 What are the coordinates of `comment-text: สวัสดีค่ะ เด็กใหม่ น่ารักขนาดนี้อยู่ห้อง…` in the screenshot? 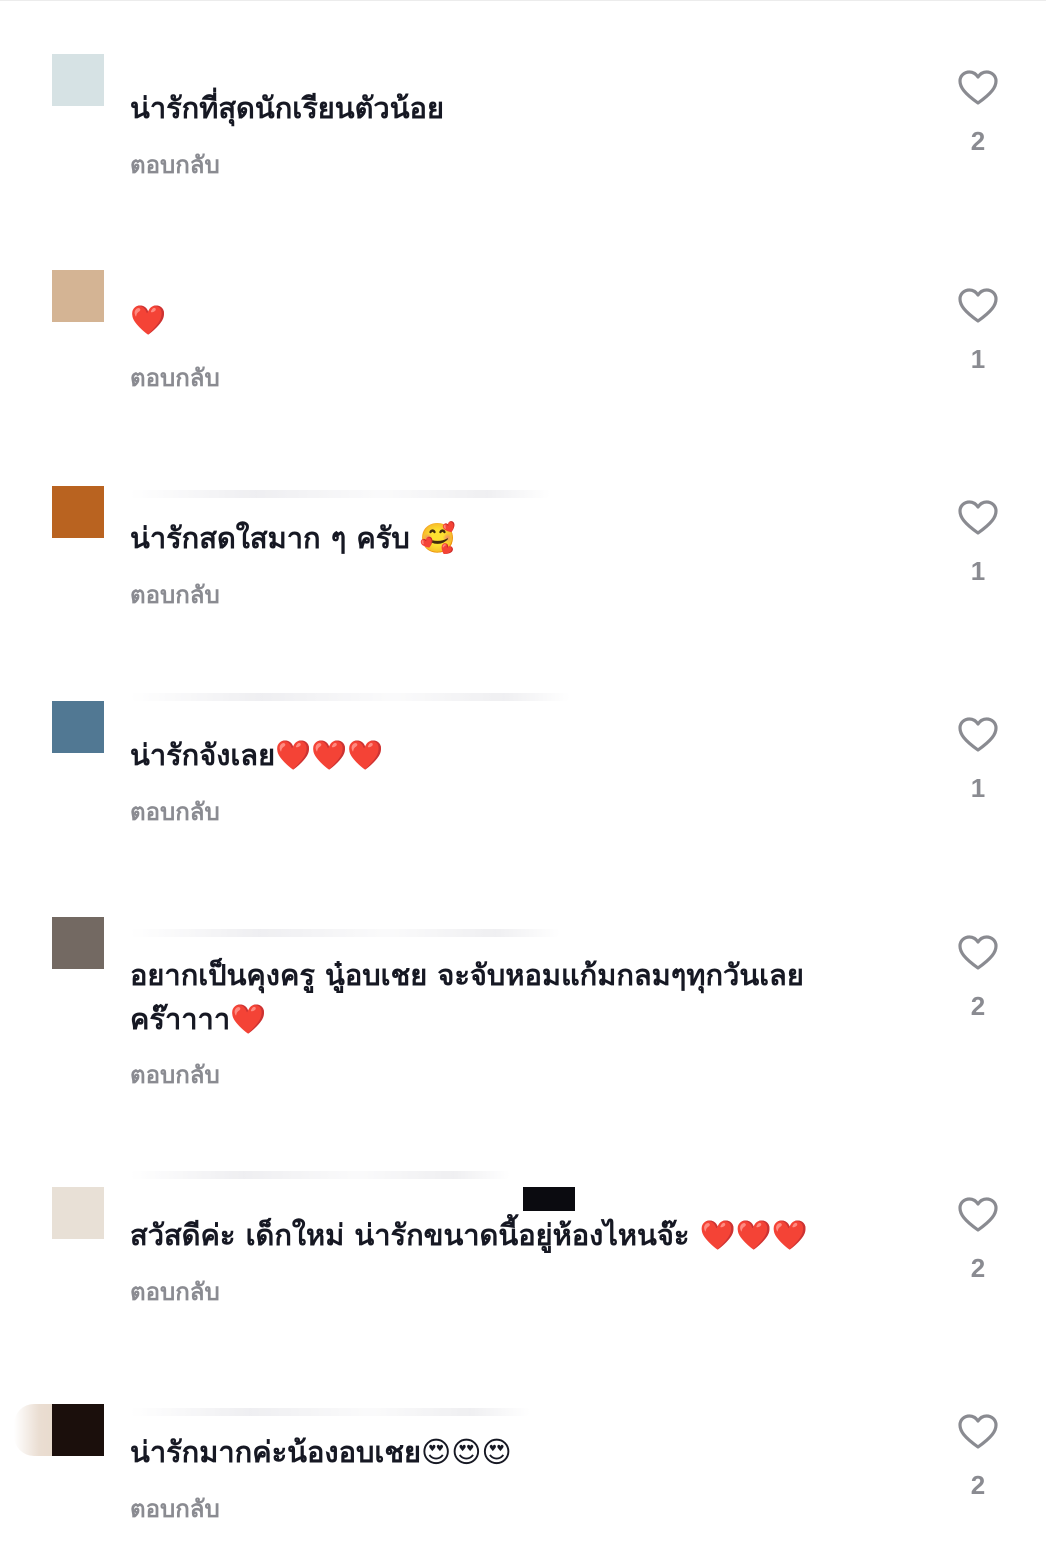 It's located at (469, 1235).